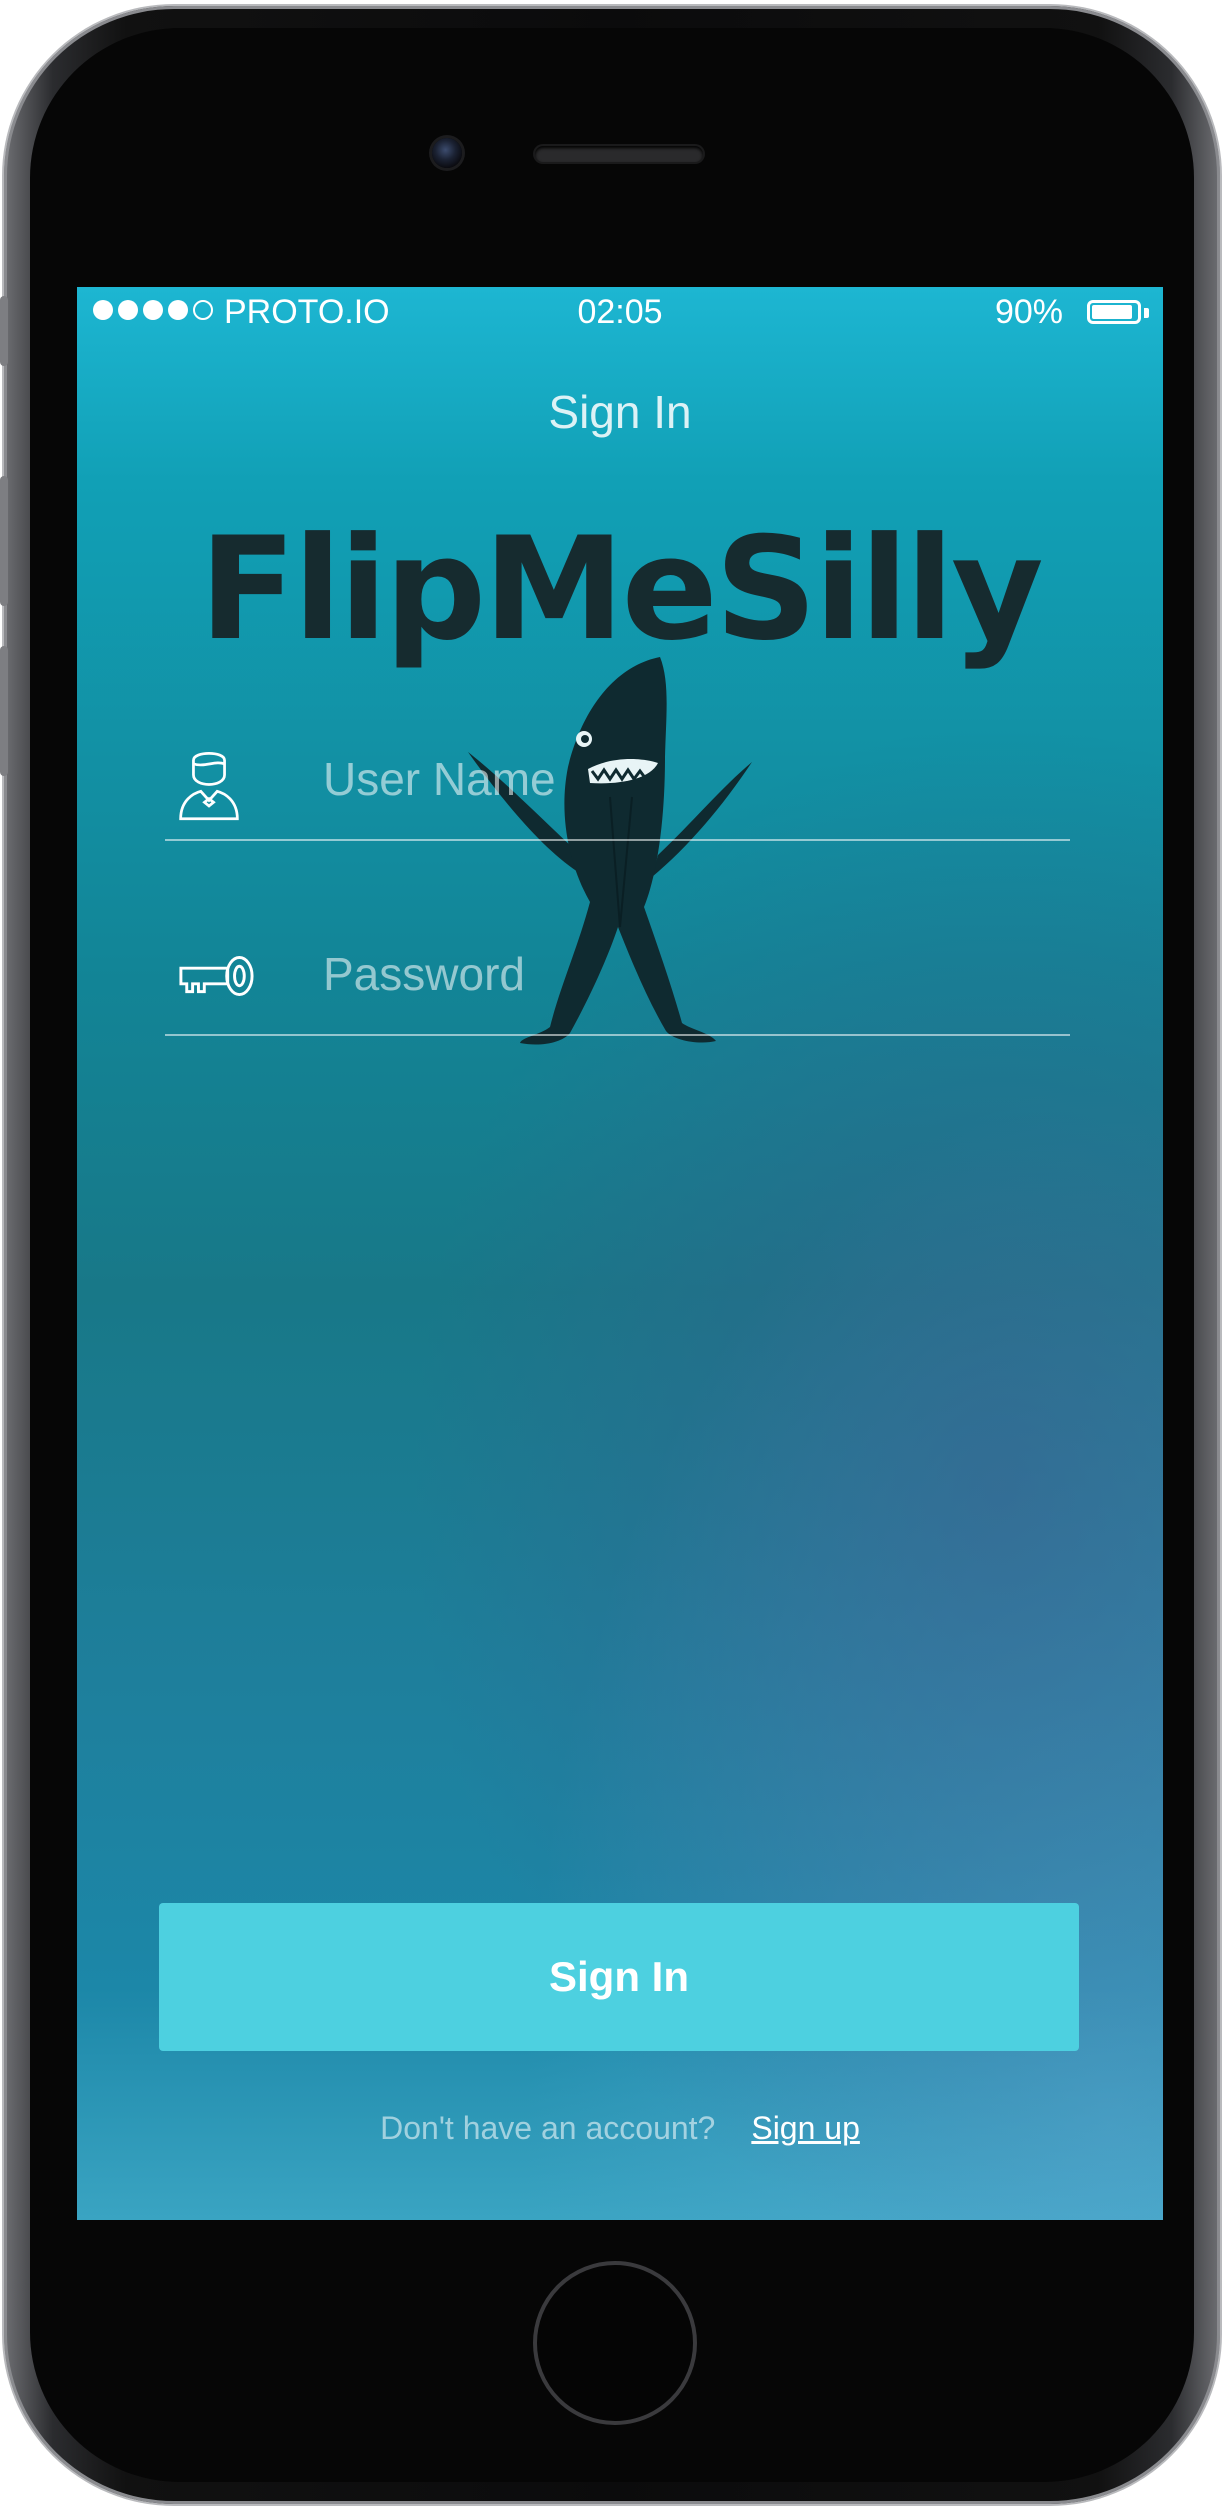  What do you see at coordinates (615, 2343) in the screenshot?
I see `home-button` at bounding box center [615, 2343].